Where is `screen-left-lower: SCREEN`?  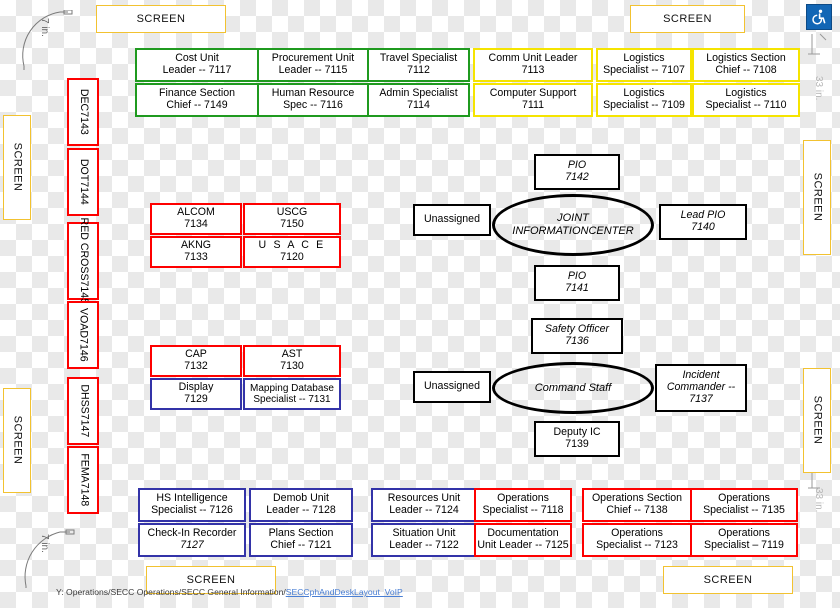 screen-left-lower: SCREEN is located at coordinates (17, 440).